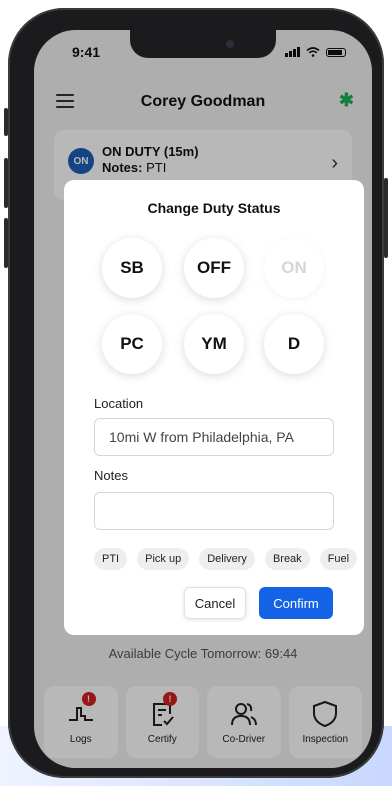  What do you see at coordinates (214, 344) in the screenshot?
I see `status-ym-button: YM` at bounding box center [214, 344].